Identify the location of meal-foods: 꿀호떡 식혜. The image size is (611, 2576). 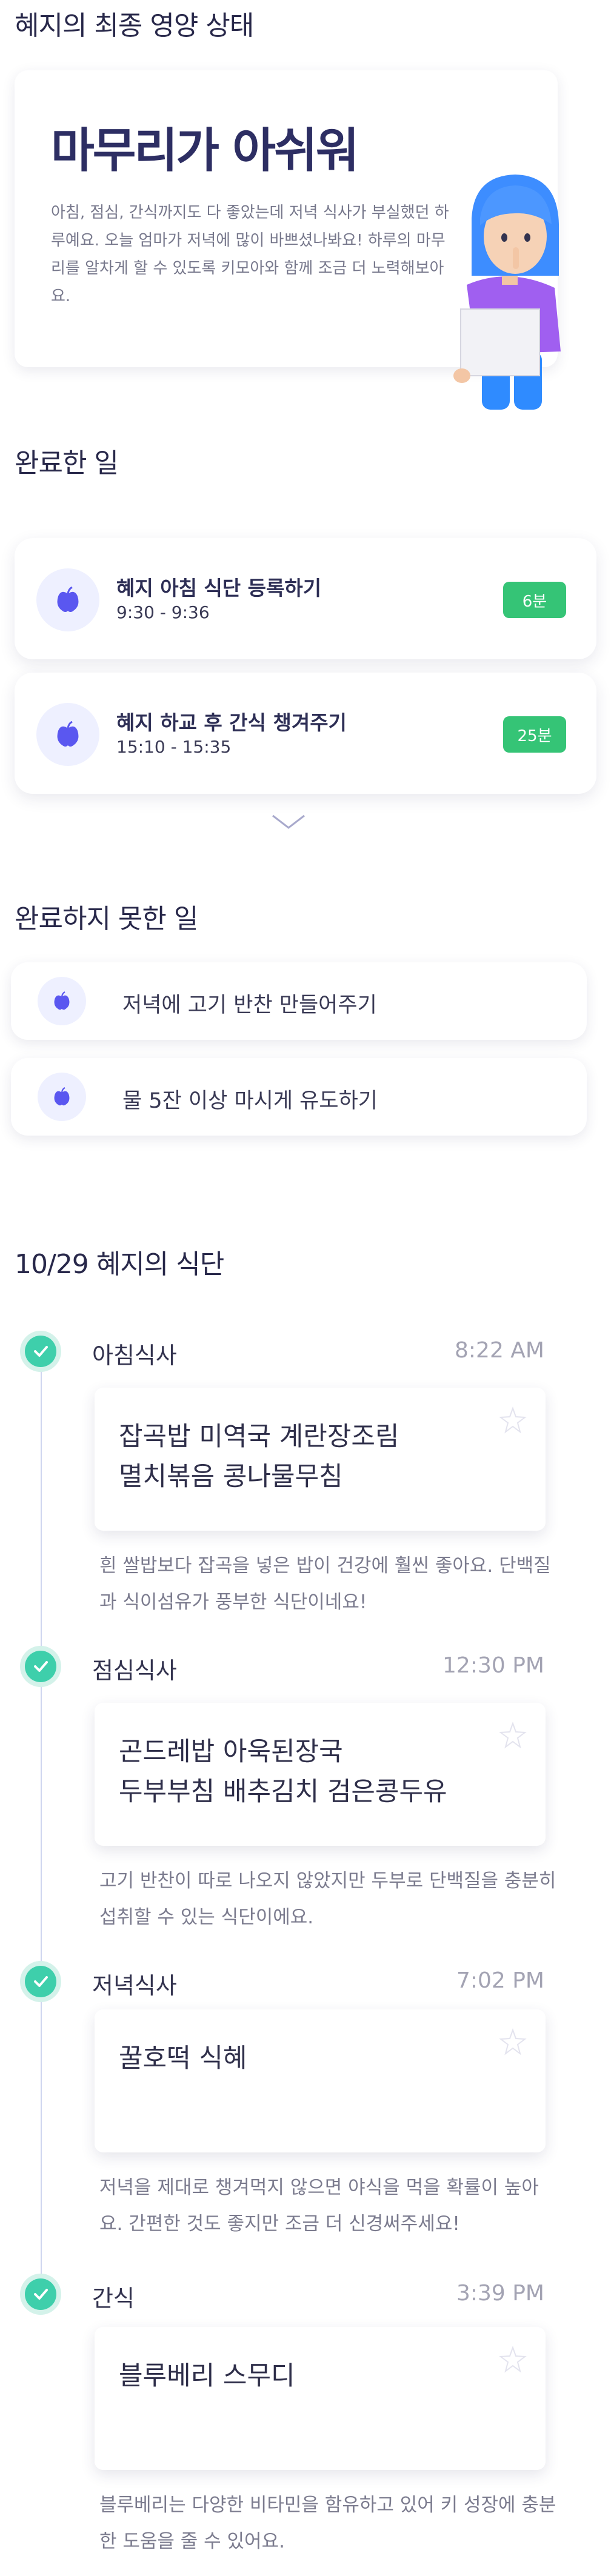
(307, 2058).